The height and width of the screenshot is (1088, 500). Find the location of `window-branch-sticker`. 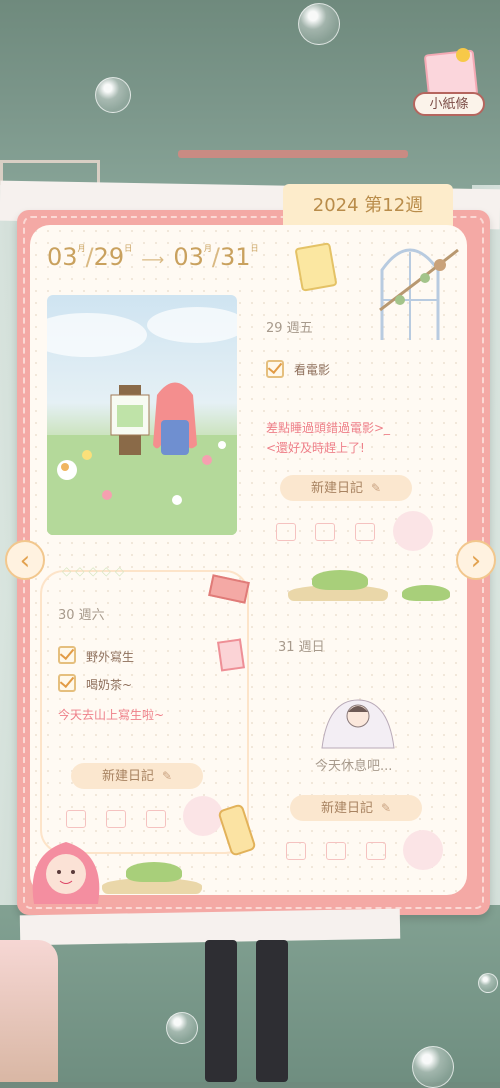

window-branch-sticker is located at coordinates (419, 294).